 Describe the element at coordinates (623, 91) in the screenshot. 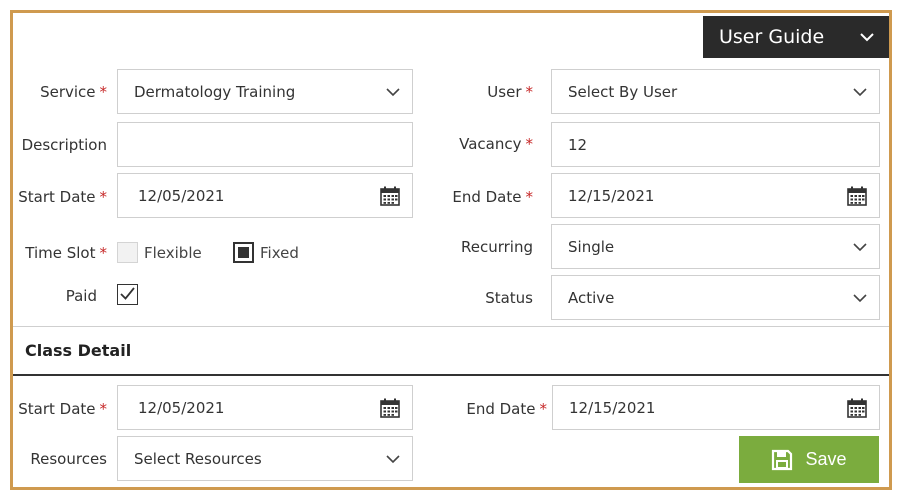

I see `user-value: Select By User` at that location.